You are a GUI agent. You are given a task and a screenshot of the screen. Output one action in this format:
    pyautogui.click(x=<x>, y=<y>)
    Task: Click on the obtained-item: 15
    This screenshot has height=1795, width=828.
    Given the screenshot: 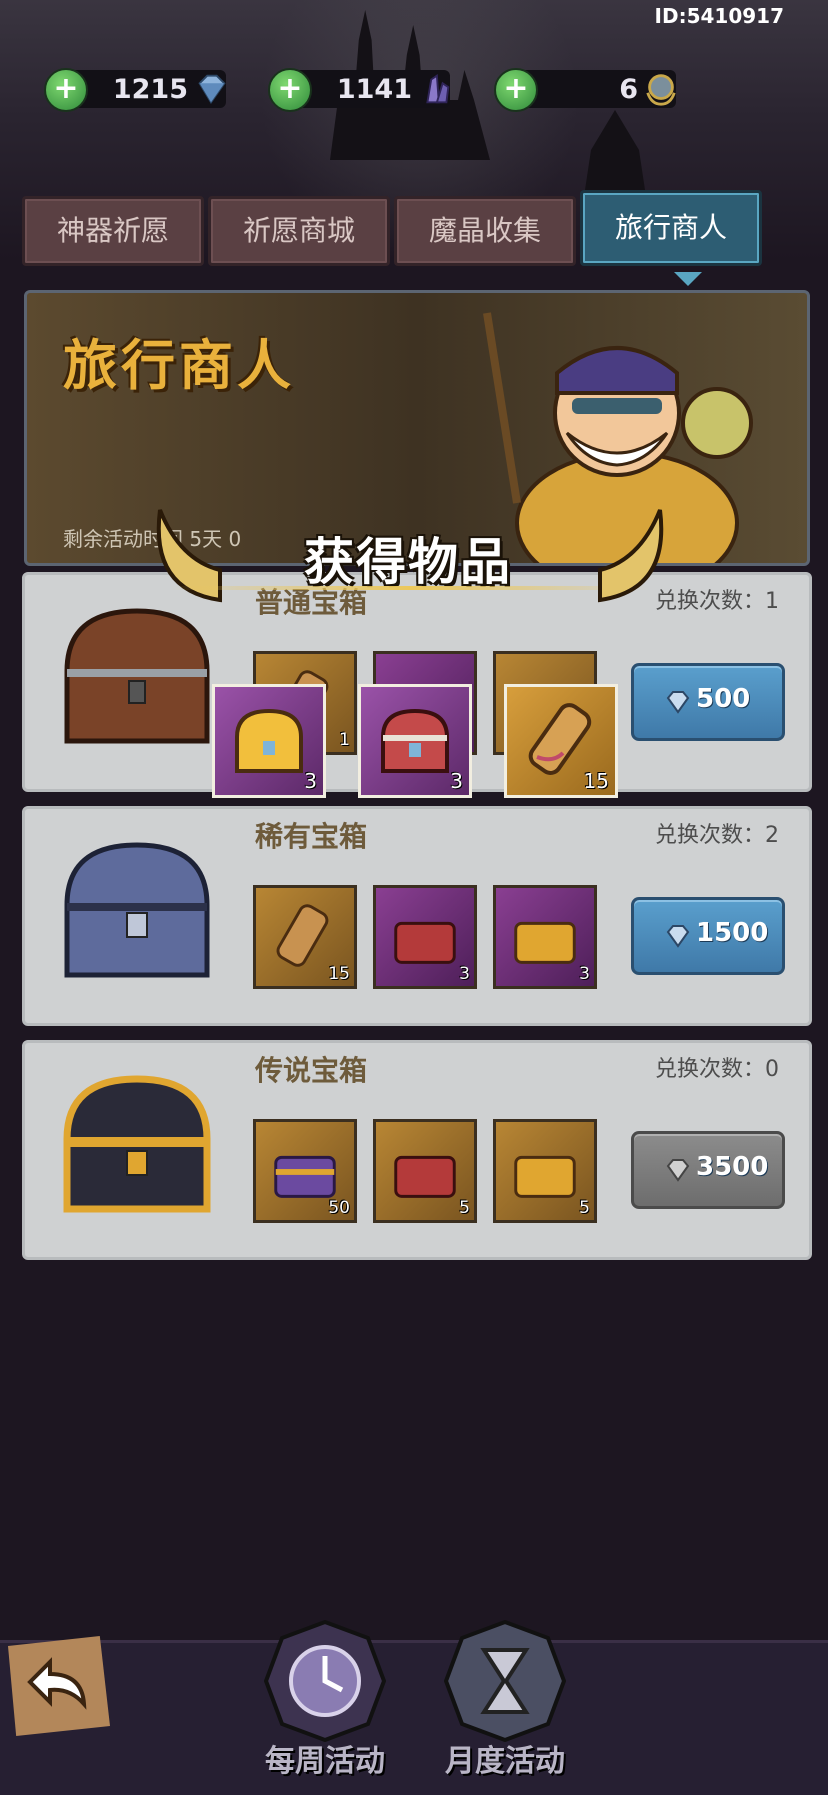 What is the action you would take?
    pyautogui.click(x=561, y=741)
    